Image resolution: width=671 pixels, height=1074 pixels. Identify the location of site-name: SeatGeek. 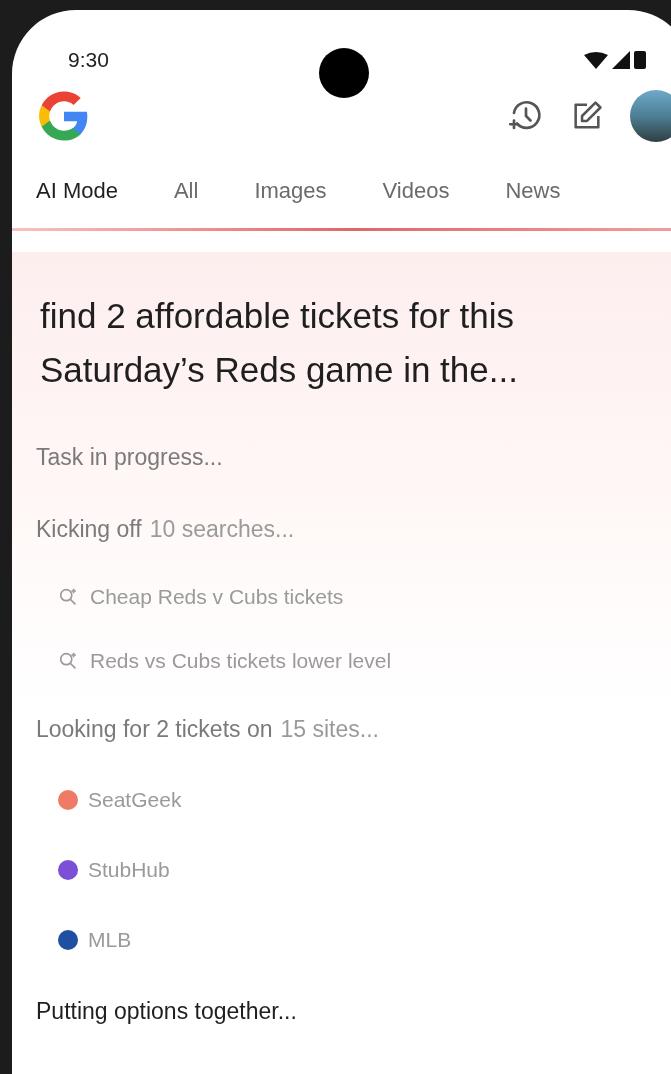
(135, 800).